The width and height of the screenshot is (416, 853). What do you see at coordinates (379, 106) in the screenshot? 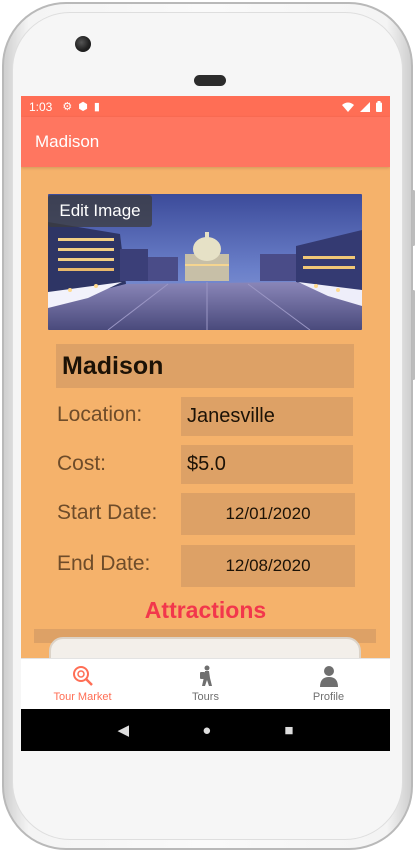
I see `battery-icon` at bounding box center [379, 106].